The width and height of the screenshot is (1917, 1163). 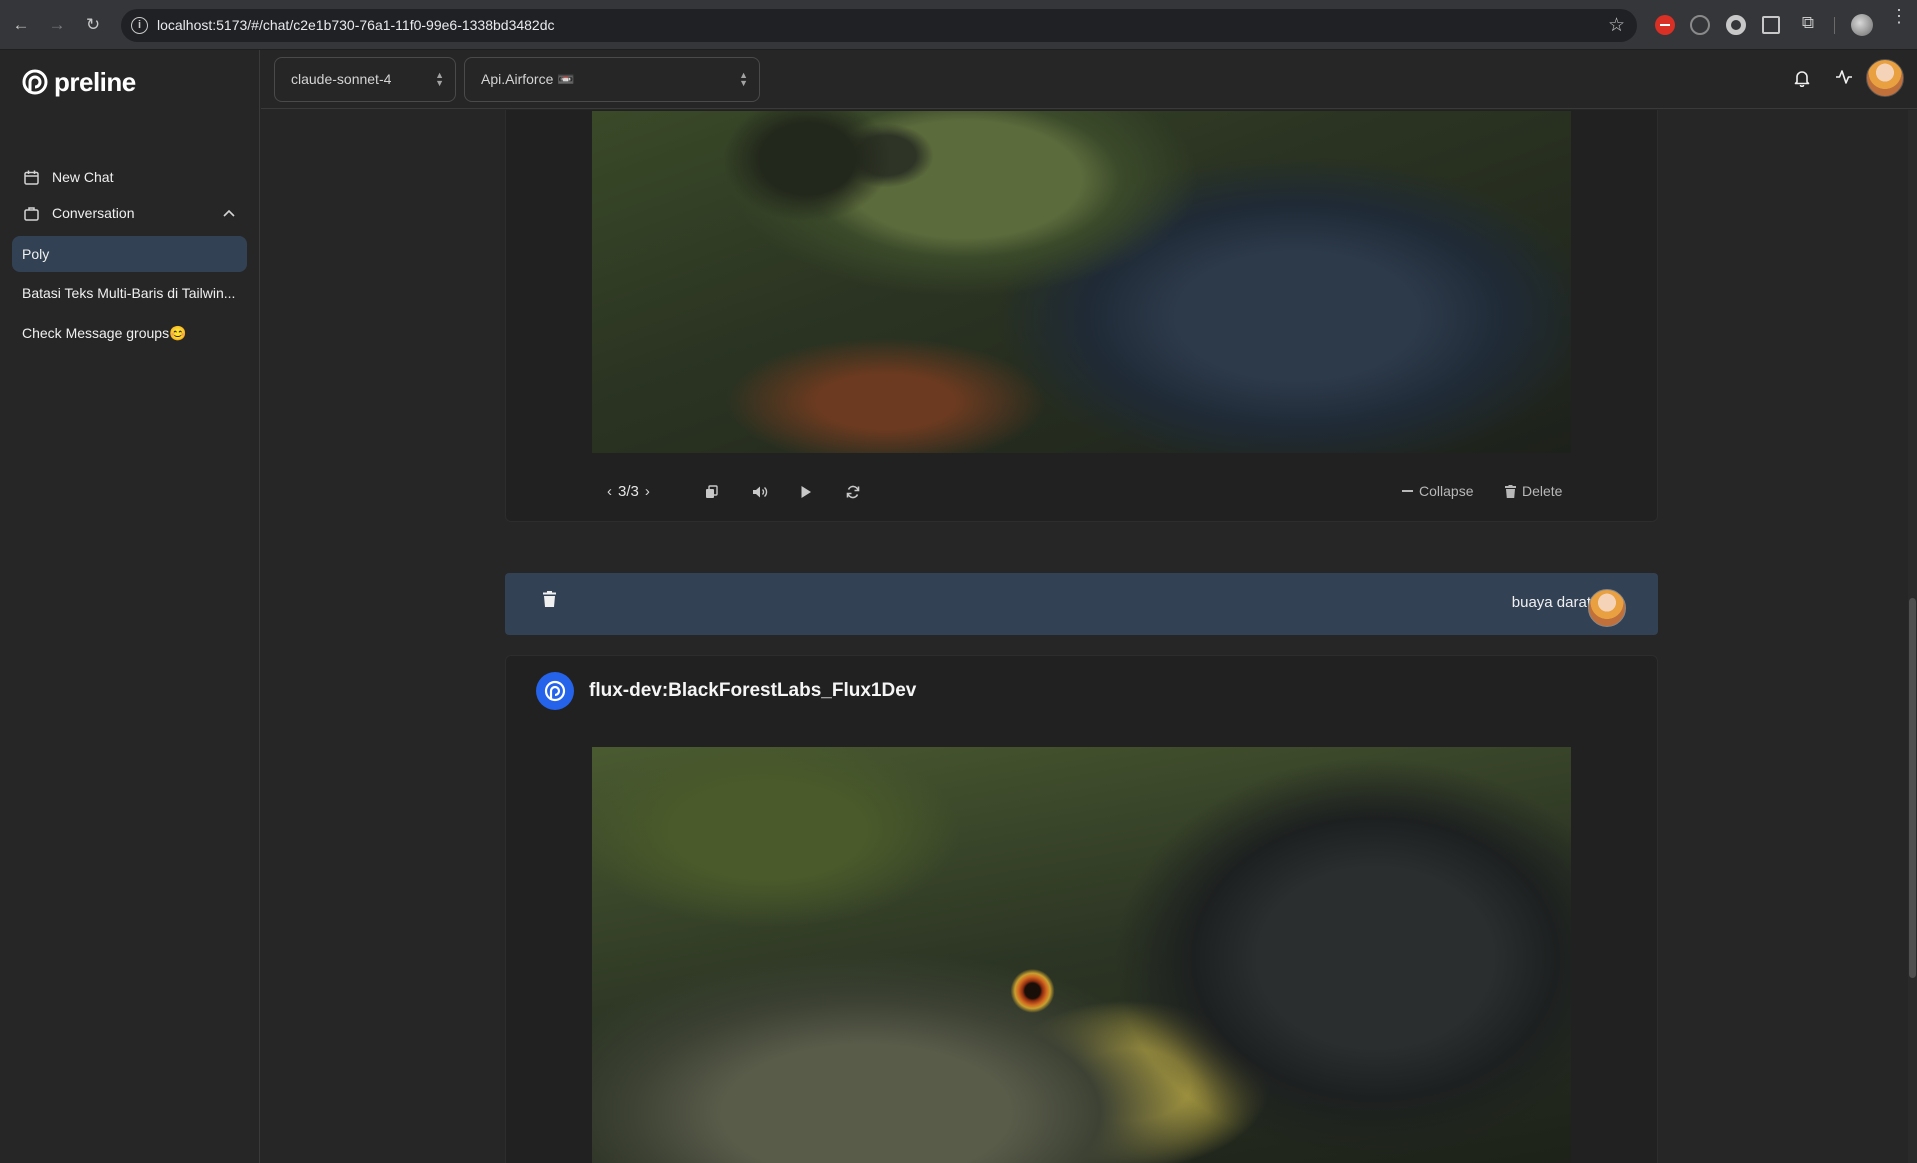 I want to click on speaker-icon, so click(x=760, y=493).